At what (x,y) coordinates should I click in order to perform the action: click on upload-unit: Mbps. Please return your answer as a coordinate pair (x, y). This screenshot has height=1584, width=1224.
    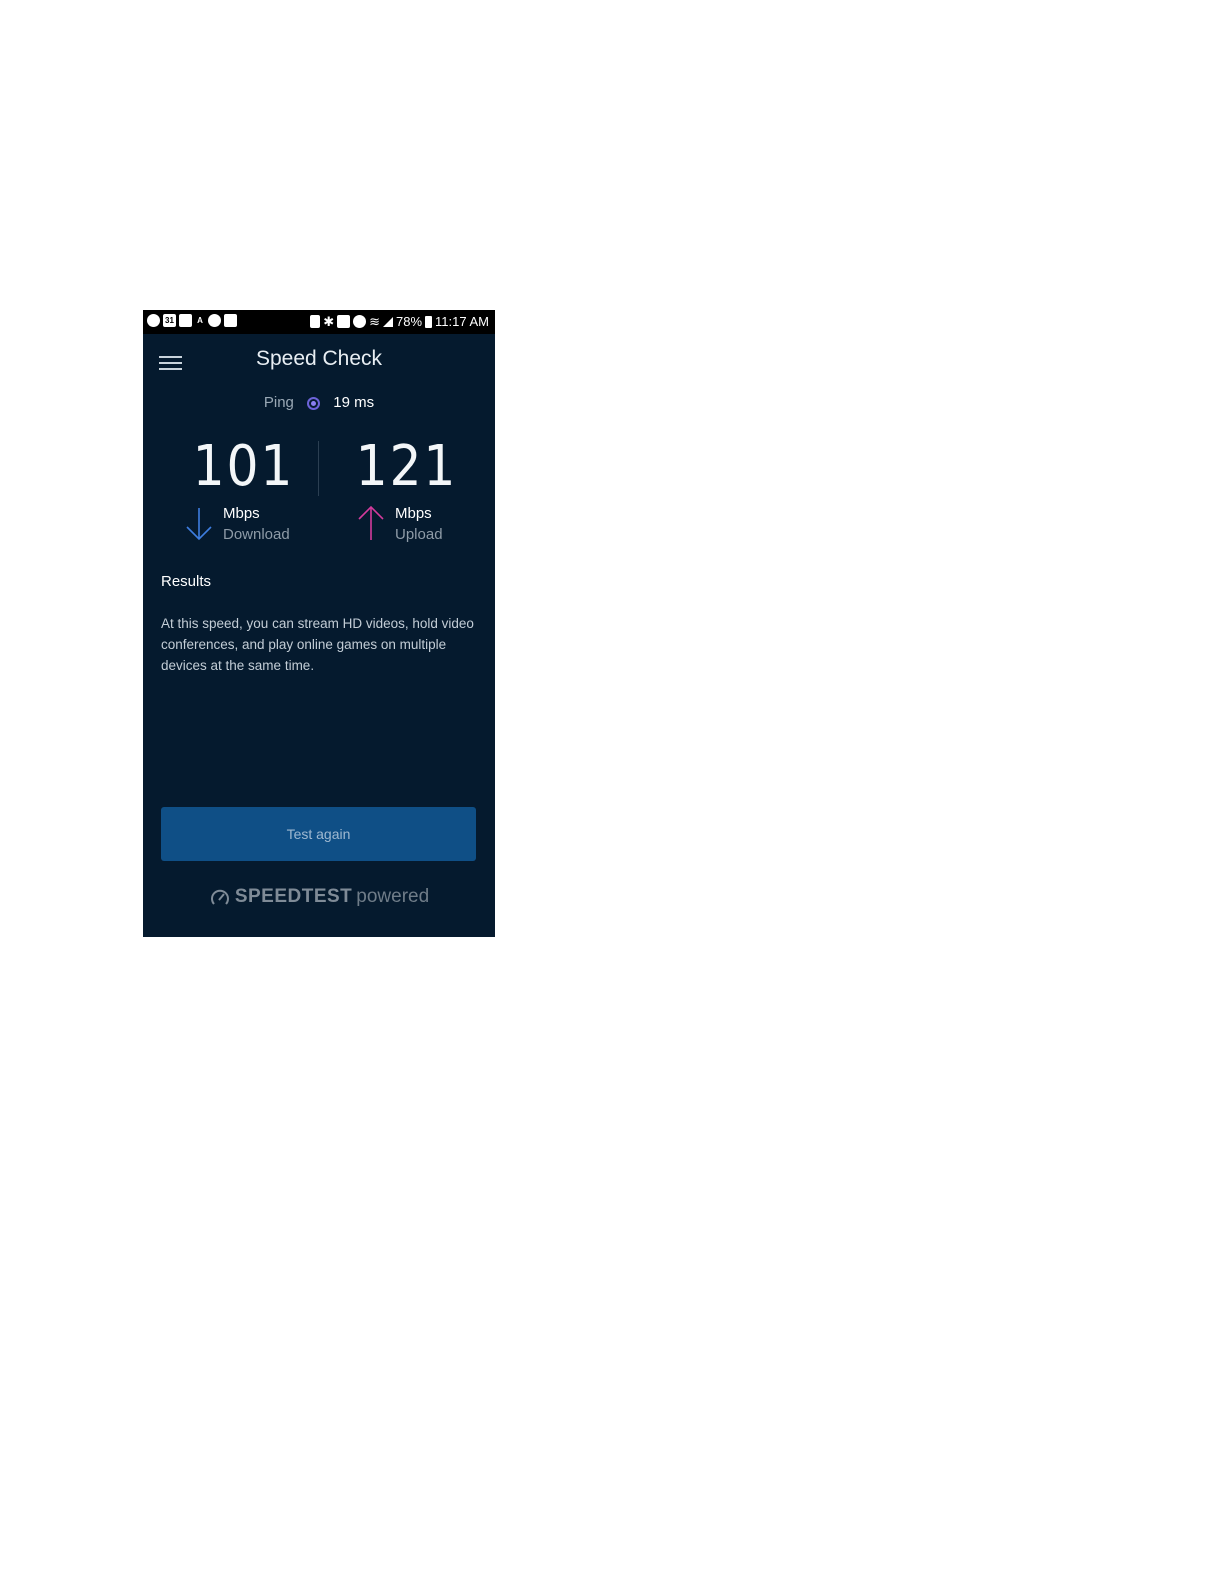
    Looking at the image, I should click on (413, 513).